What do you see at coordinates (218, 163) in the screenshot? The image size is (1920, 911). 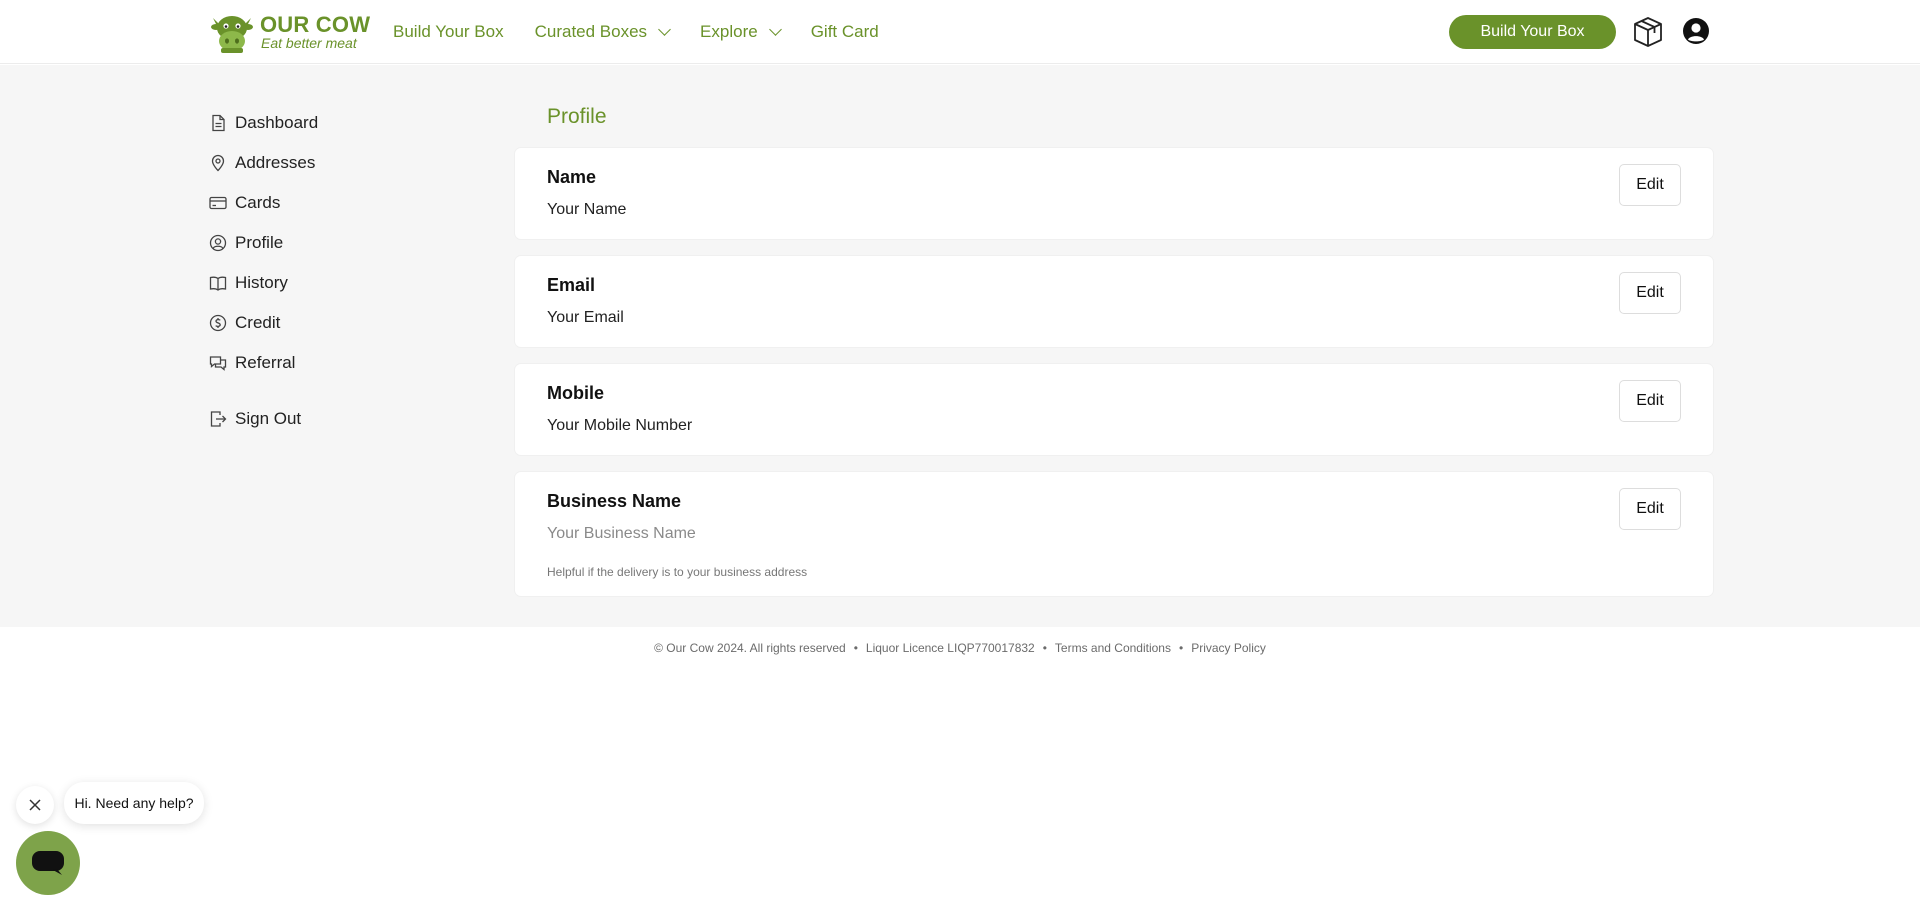 I see `location-pin-icon` at bounding box center [218, 163].